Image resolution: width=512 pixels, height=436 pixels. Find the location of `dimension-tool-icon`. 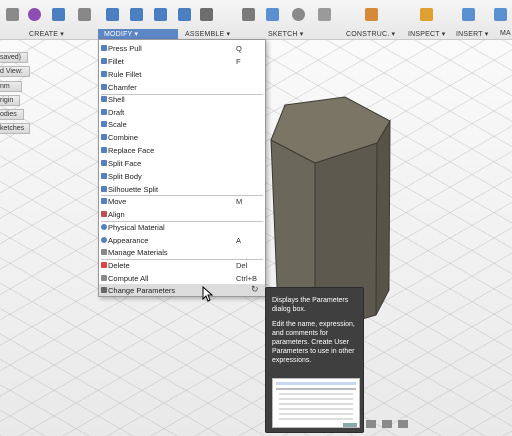

dimension-tool-icon is located at coordinates (324, 14).